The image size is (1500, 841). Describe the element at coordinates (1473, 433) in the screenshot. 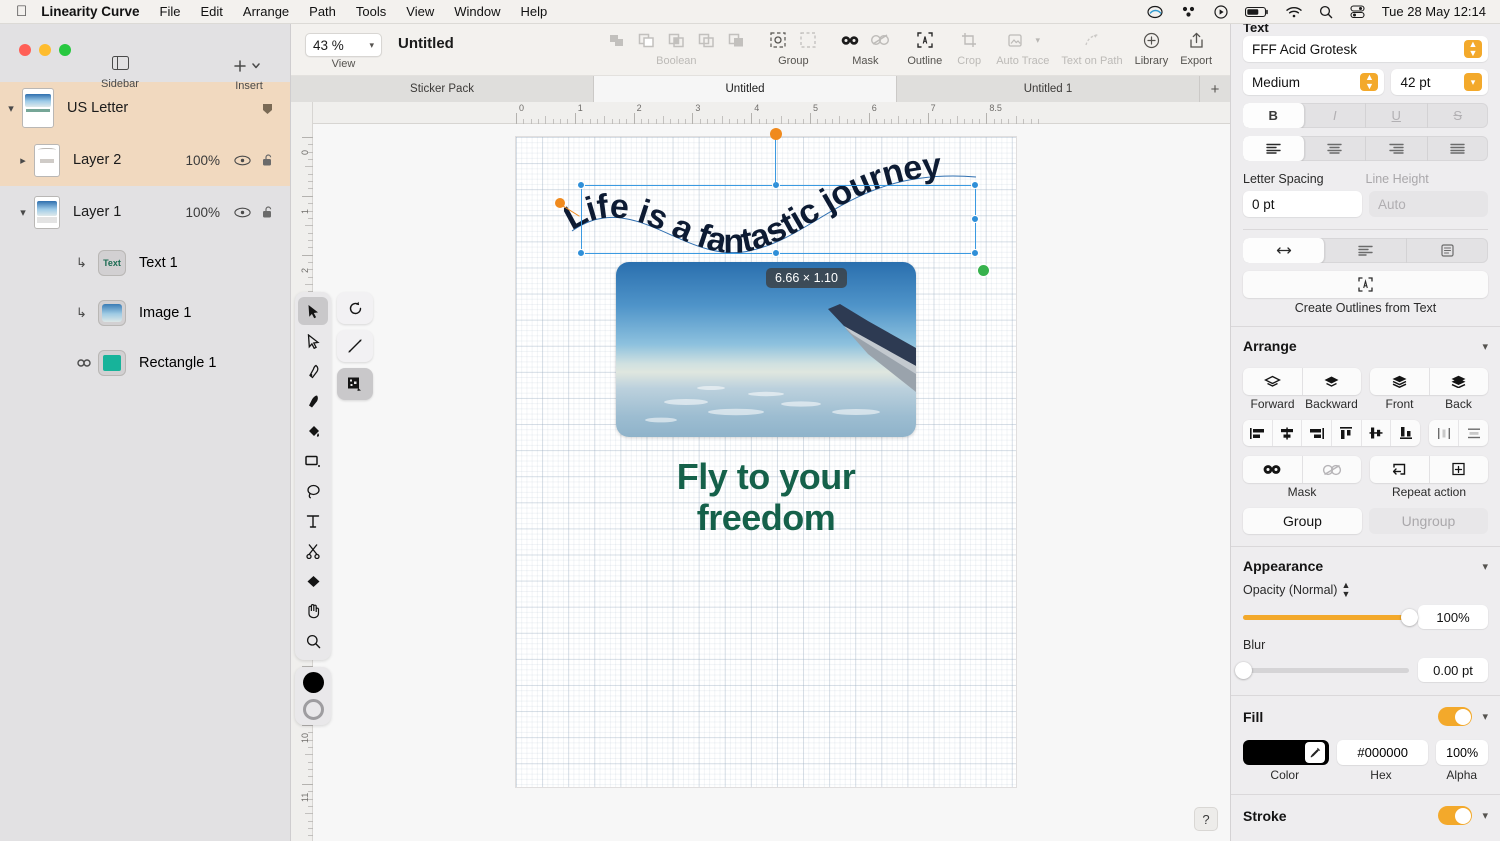

I see `distribute-vertical-icon` at that location.